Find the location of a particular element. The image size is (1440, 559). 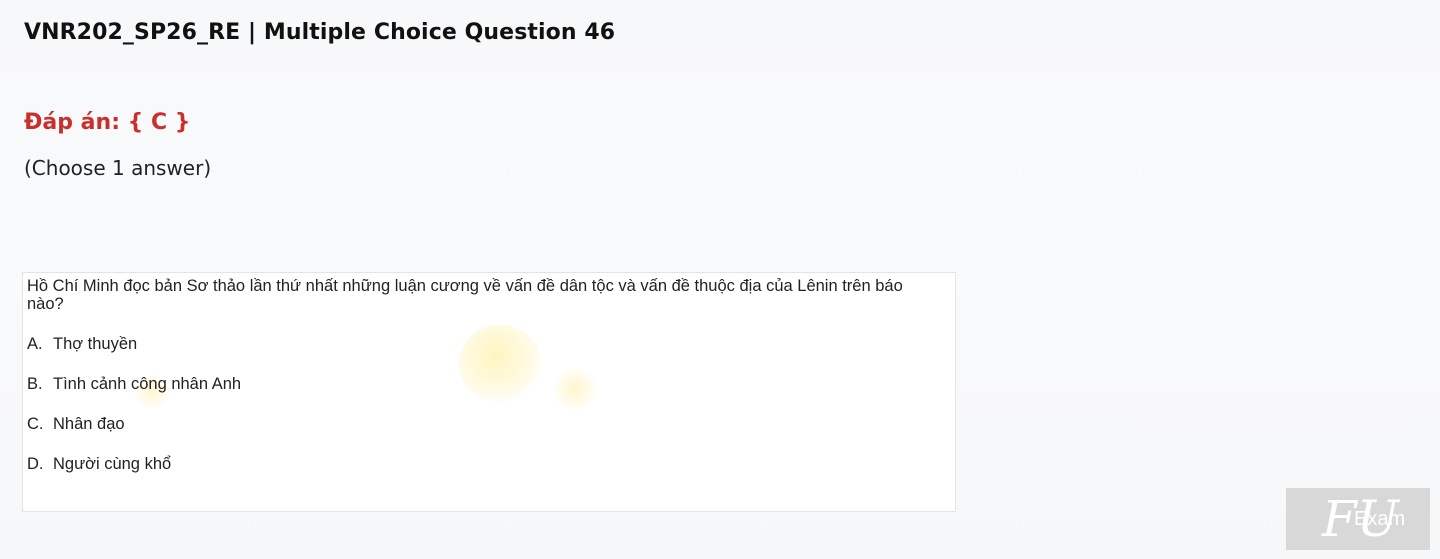

option-text: Tình cảnh công nhân Anh is located at coordinates (147, 384).